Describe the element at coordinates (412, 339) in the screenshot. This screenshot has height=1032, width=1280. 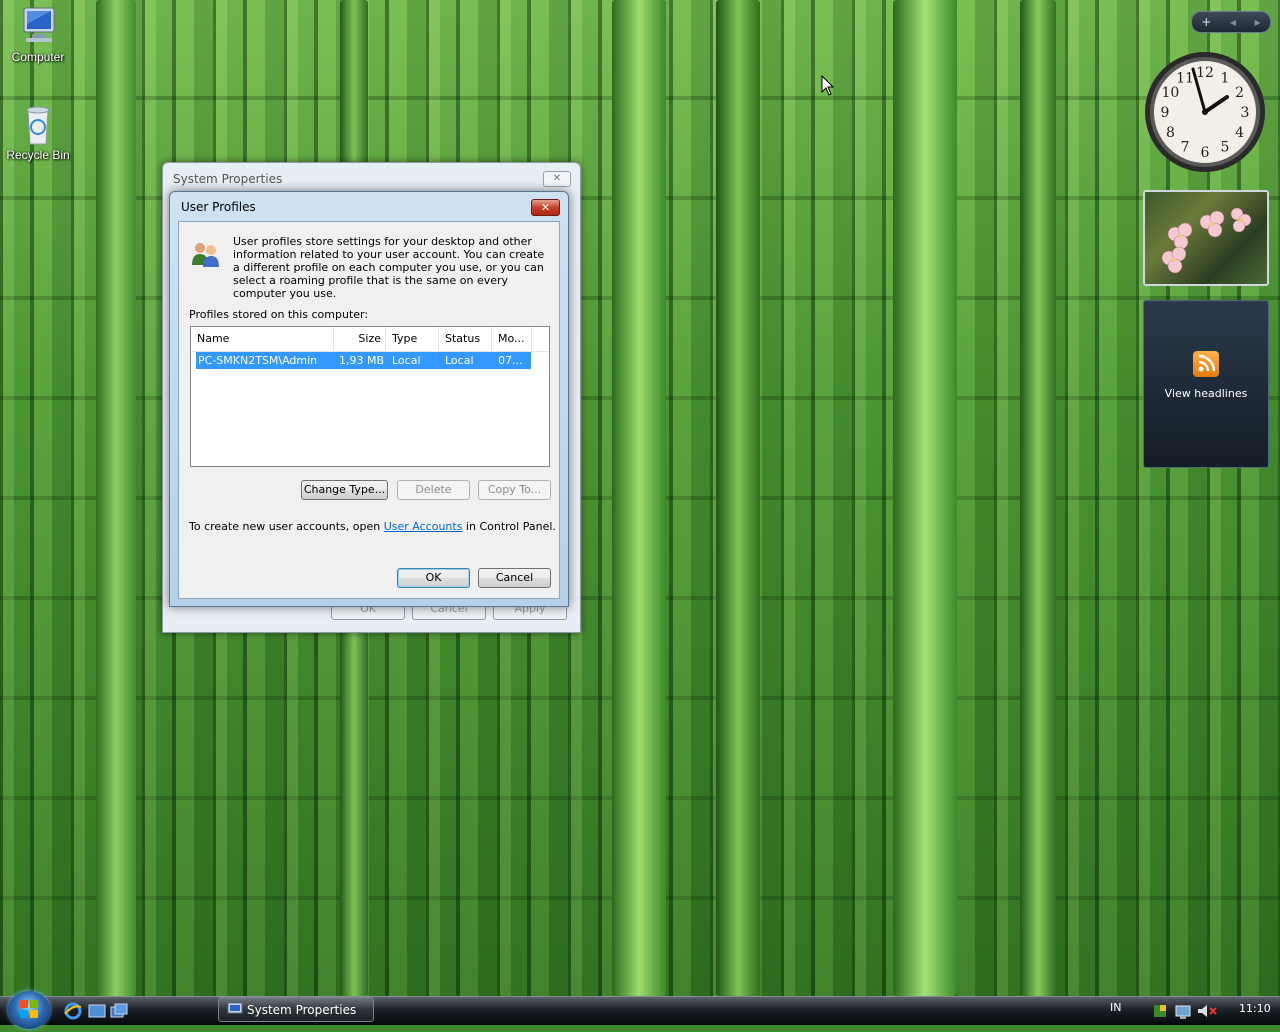
I see `column-header-type: Type` at that location.